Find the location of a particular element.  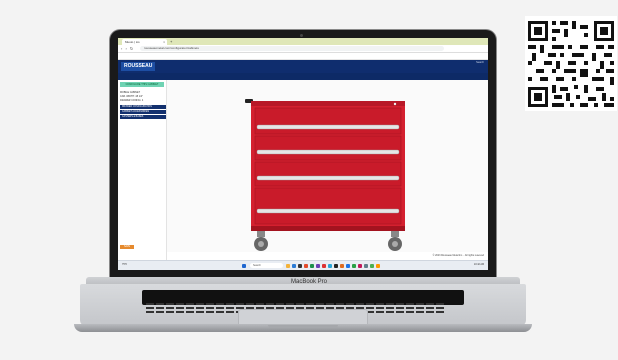

taskbar-clock: 10:42 AM is located at coordinates (479, 264).